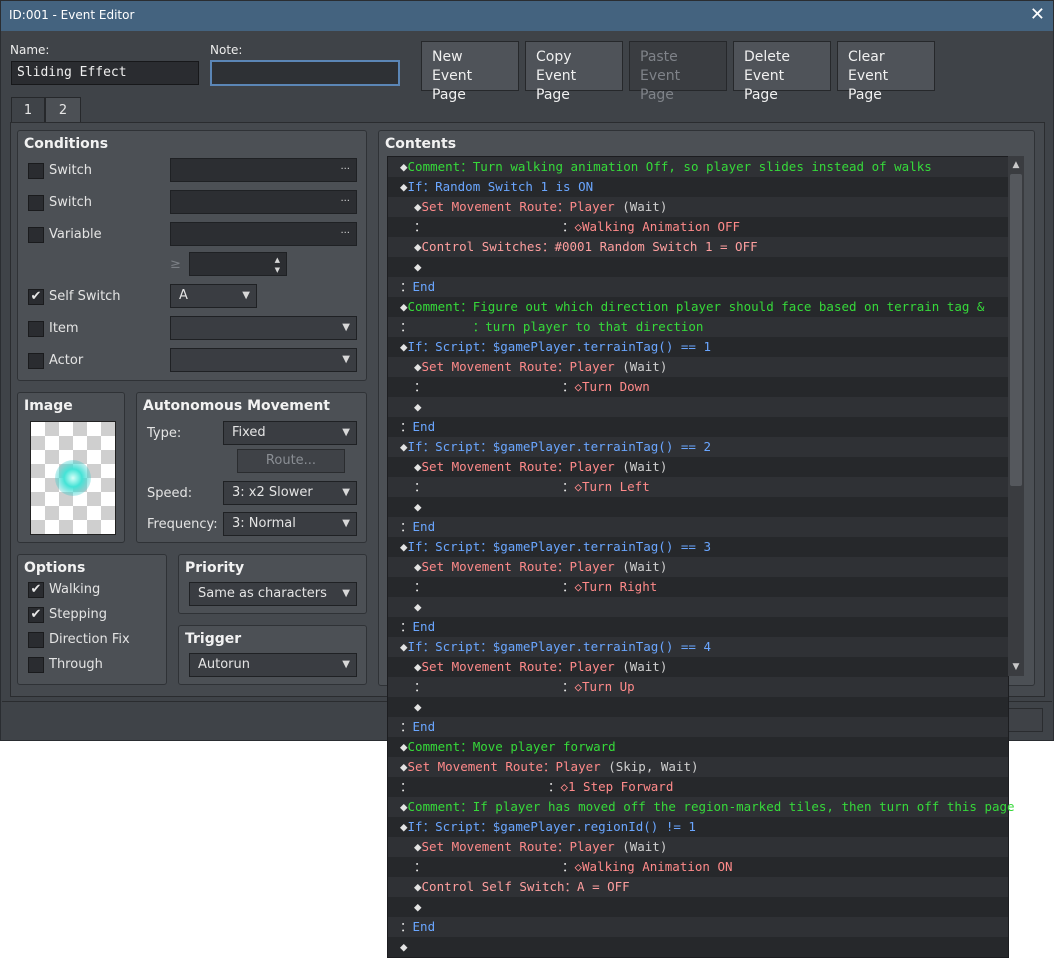  I want to click on scroll-up-icon: ▲, so click(1016, 165).